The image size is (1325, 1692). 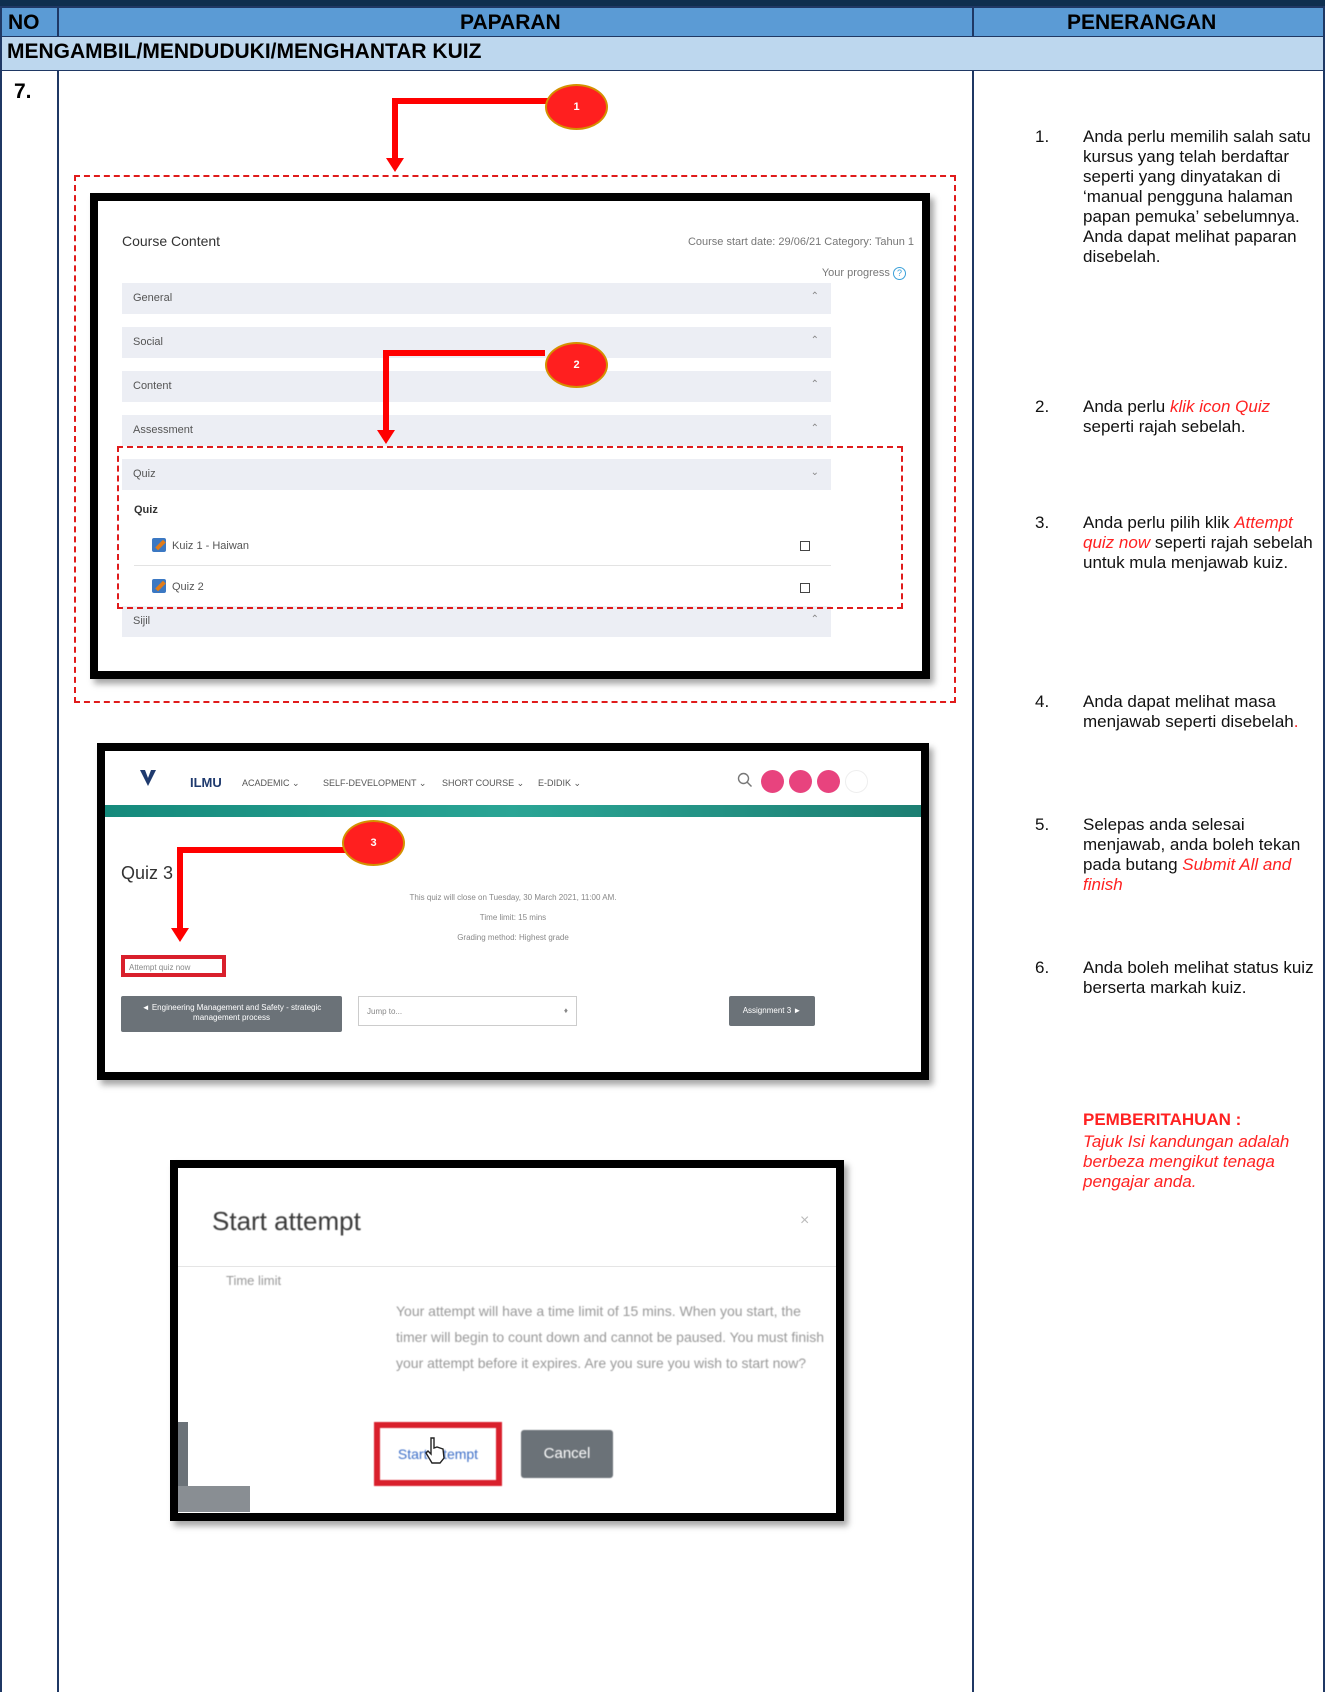 I want to click on avatar, so click(x=856, y=781).